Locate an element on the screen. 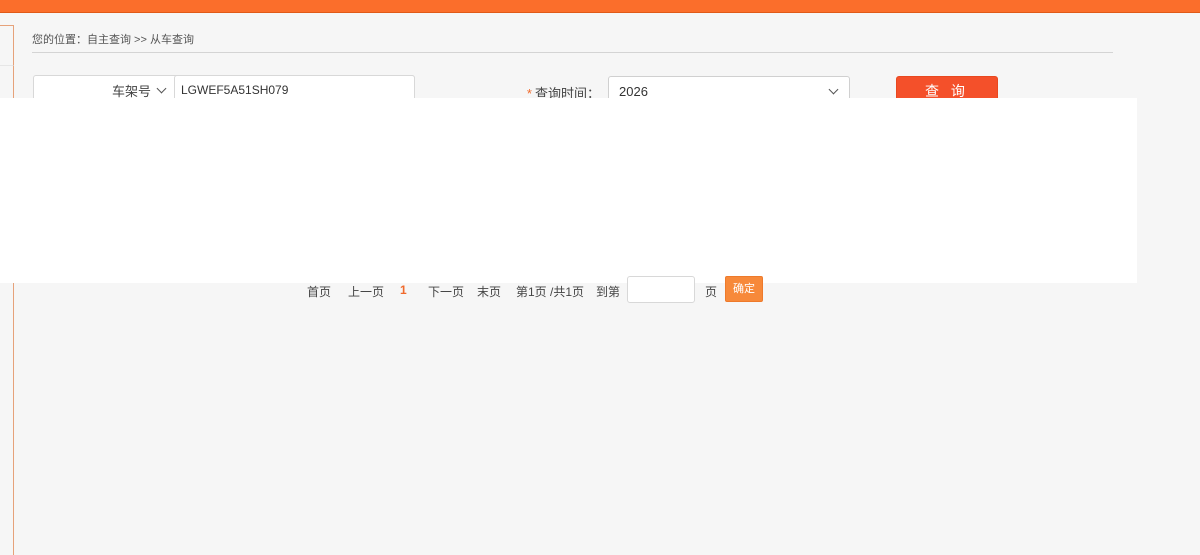  page-info: 第1页 /共1页 is located at coordinates (550, 292).